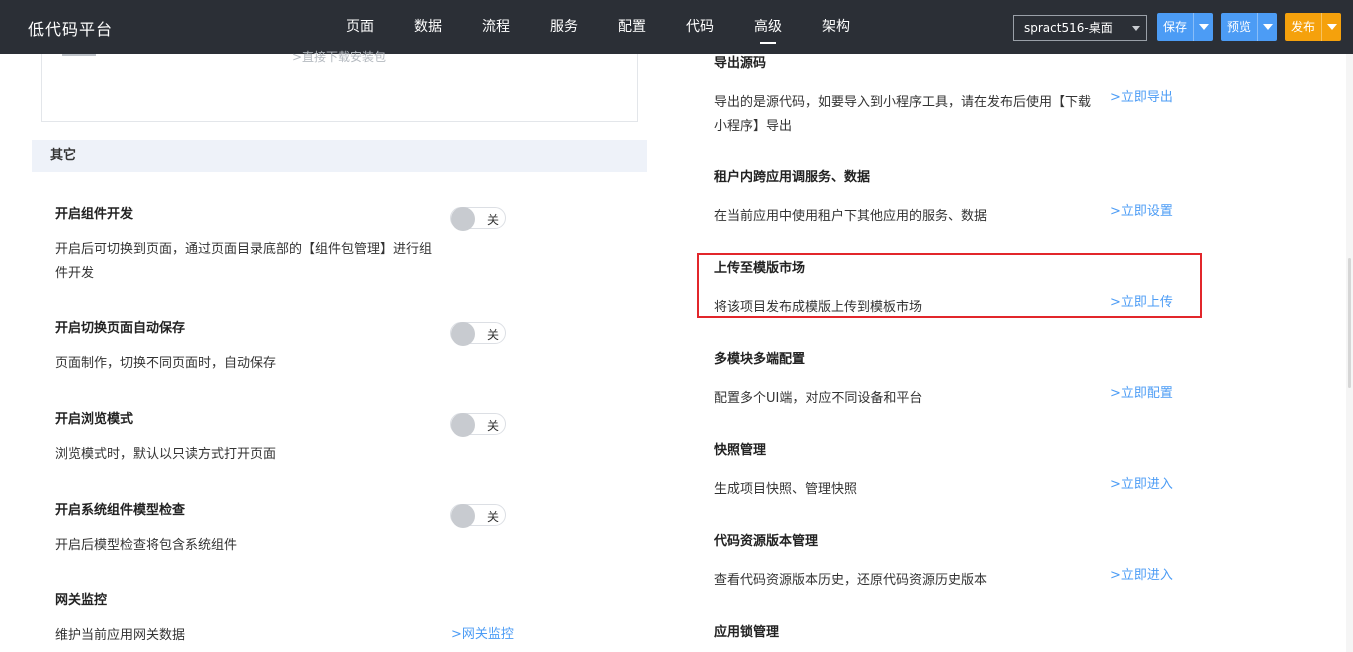  Describe the element at coordinates (478, 219) in the screenshot. I see `component-dev-toggle: 关` at that location.